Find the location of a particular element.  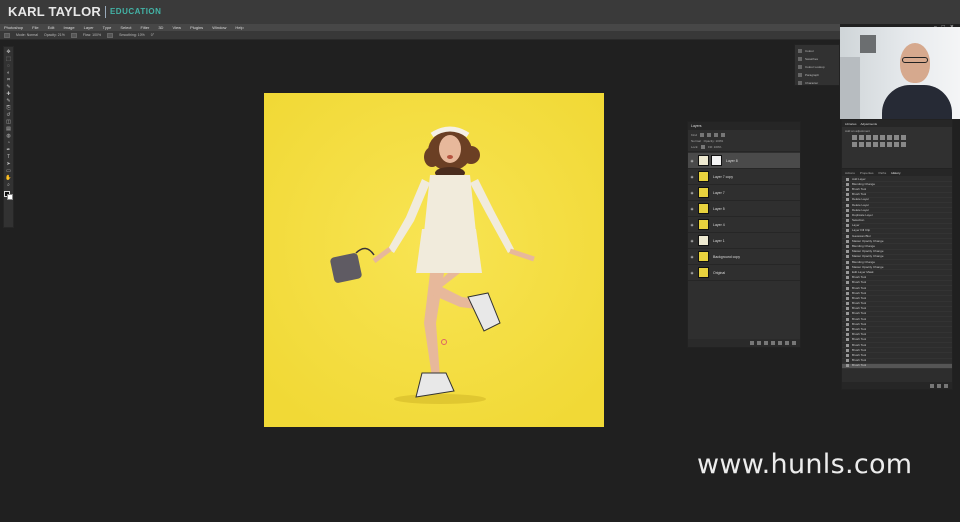

tab-adjustments: Adjustments is located at coordinates (869, 124).